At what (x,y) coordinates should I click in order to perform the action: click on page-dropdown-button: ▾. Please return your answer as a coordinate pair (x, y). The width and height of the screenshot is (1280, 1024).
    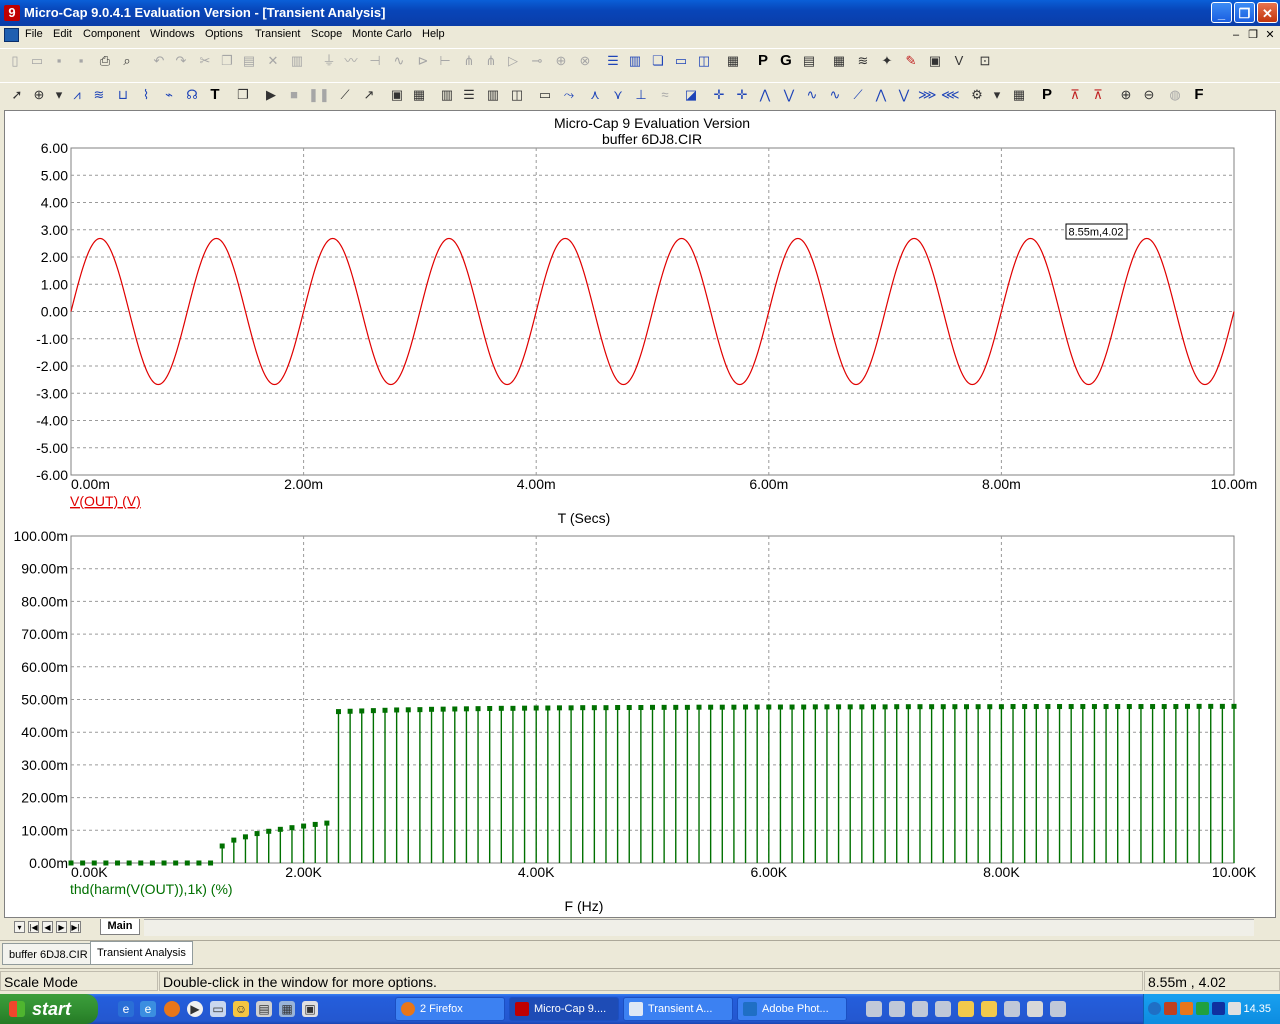
    Looking at the image, I should click on (19, 927).